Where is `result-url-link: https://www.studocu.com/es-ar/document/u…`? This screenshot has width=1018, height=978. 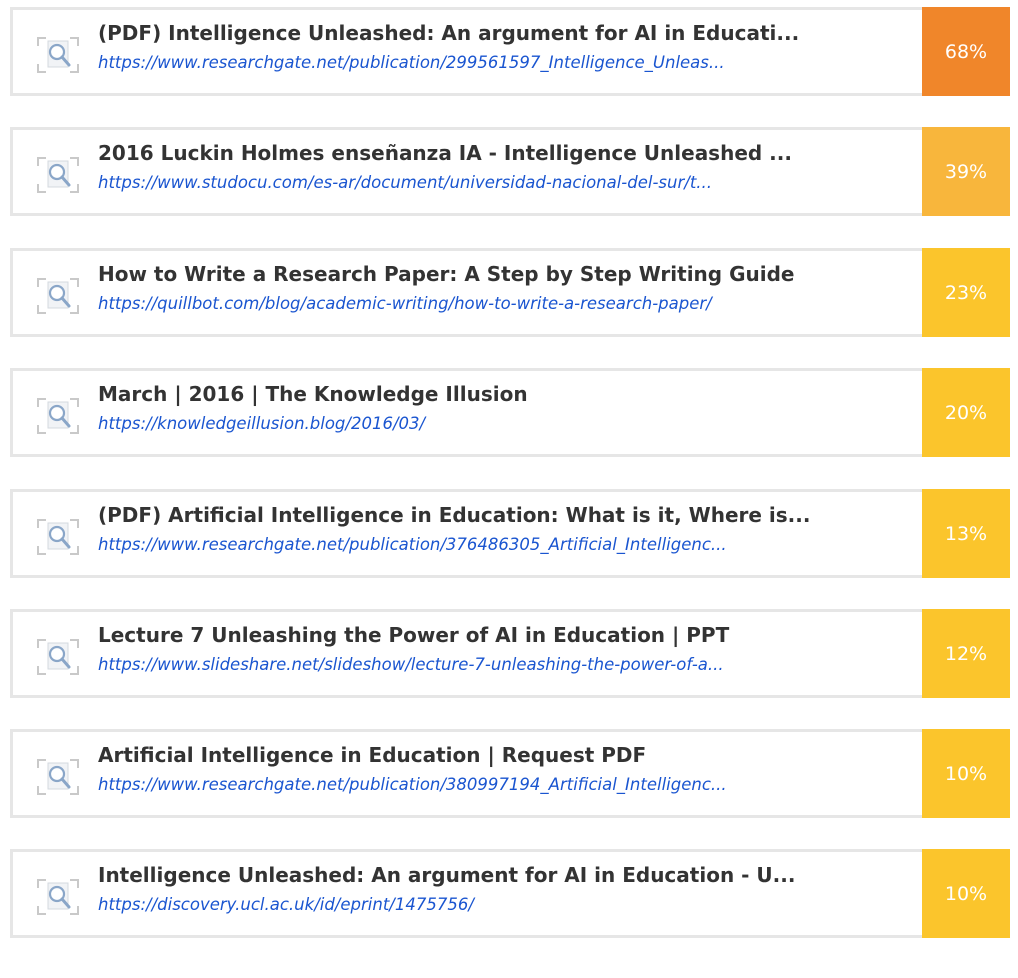 result-url-link: https://www.studocu.com/es-ar/document/u… is located at coordinates (513, 183).